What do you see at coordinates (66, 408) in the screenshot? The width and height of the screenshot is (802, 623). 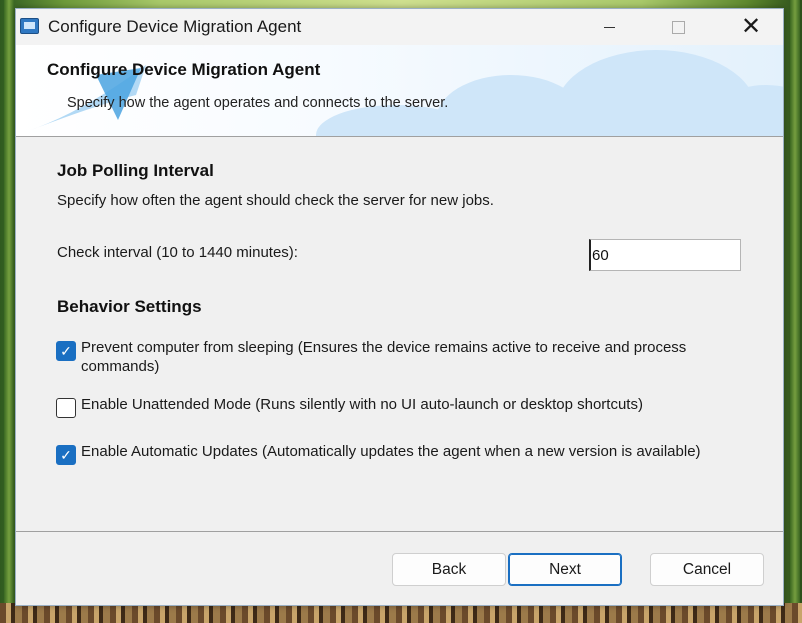 I see `unattended-mode-checkbox` at bounding box center [66, 408].